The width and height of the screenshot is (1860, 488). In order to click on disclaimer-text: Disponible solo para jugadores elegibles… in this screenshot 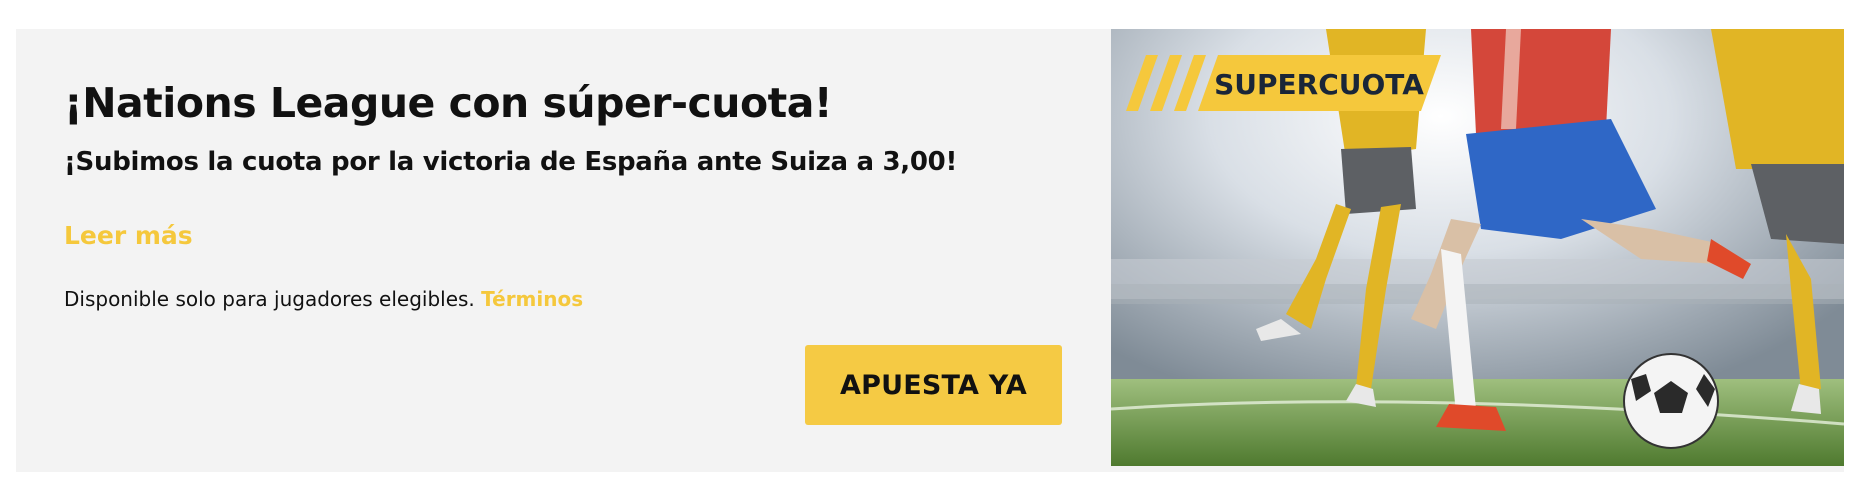, I will do `click(269, 299)`.